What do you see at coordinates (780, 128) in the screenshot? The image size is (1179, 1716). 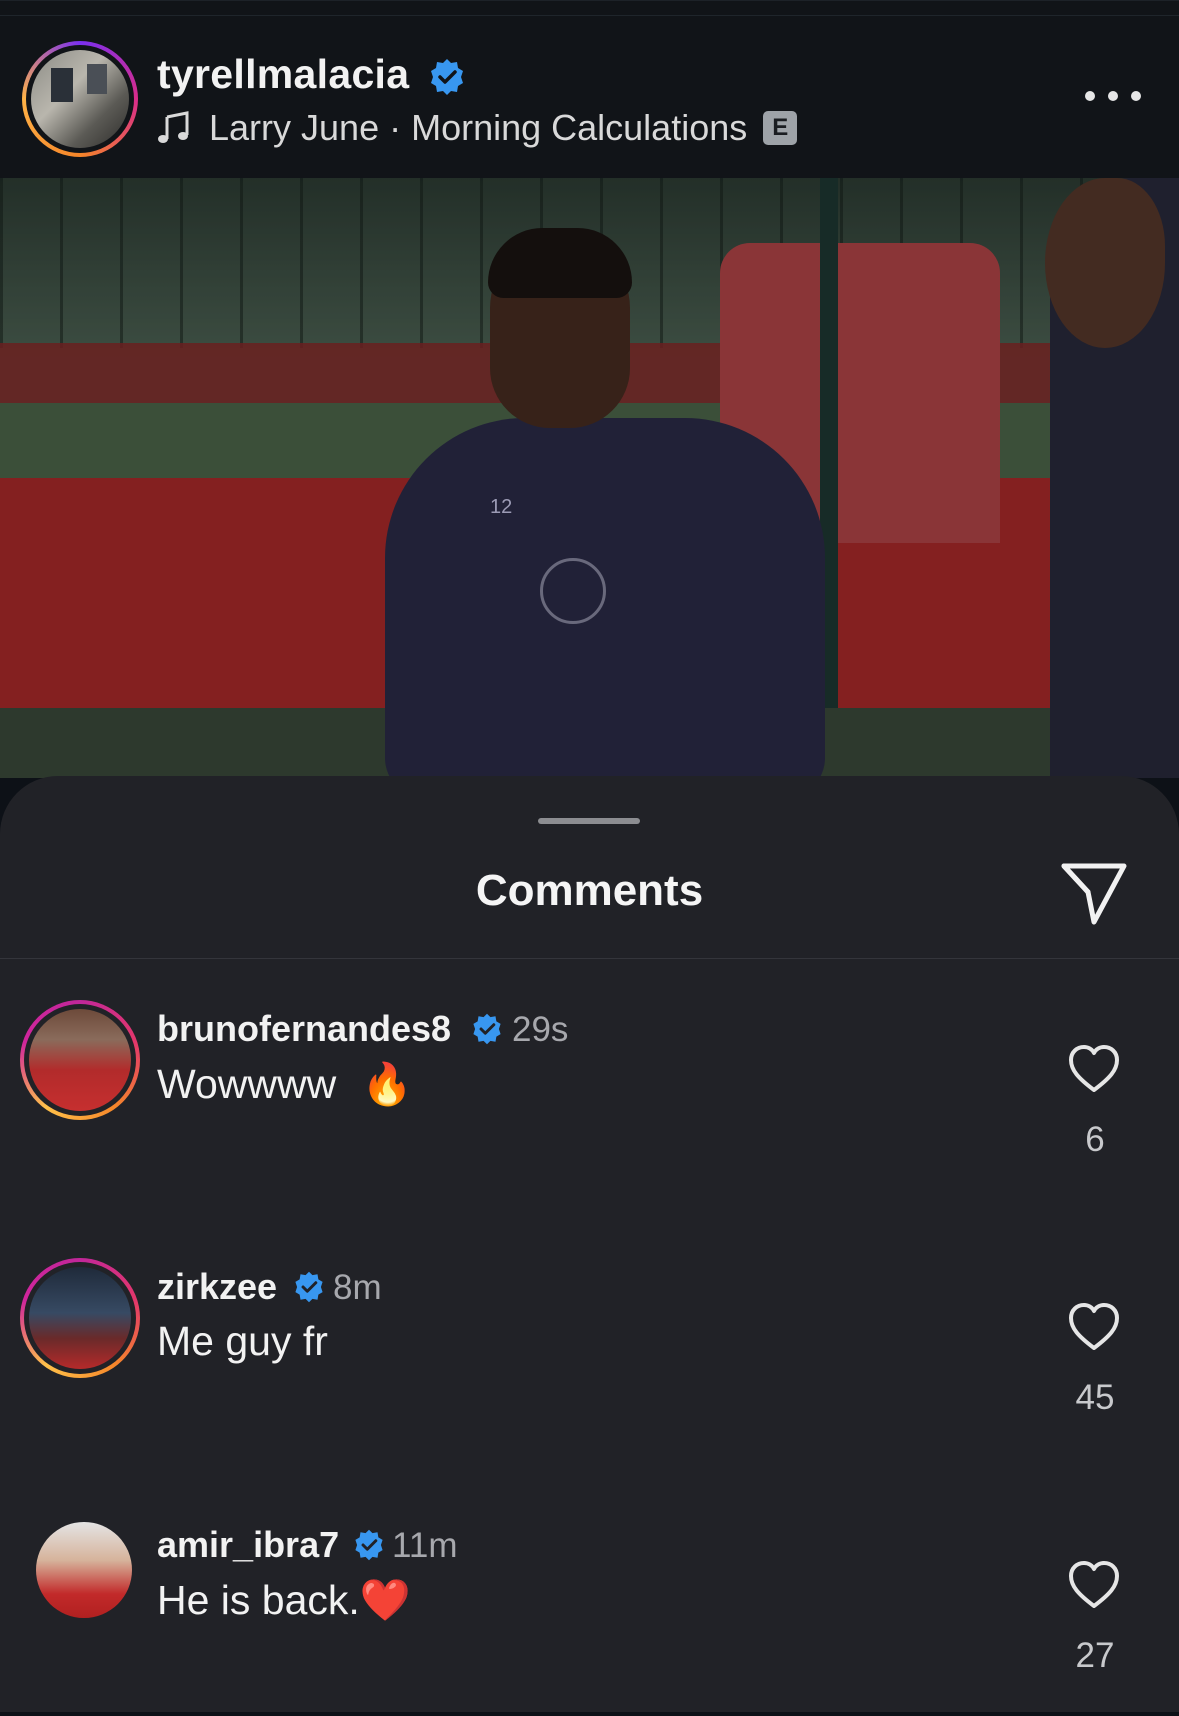 I see `explicit-badge: E` at bounding box center [780, 128].